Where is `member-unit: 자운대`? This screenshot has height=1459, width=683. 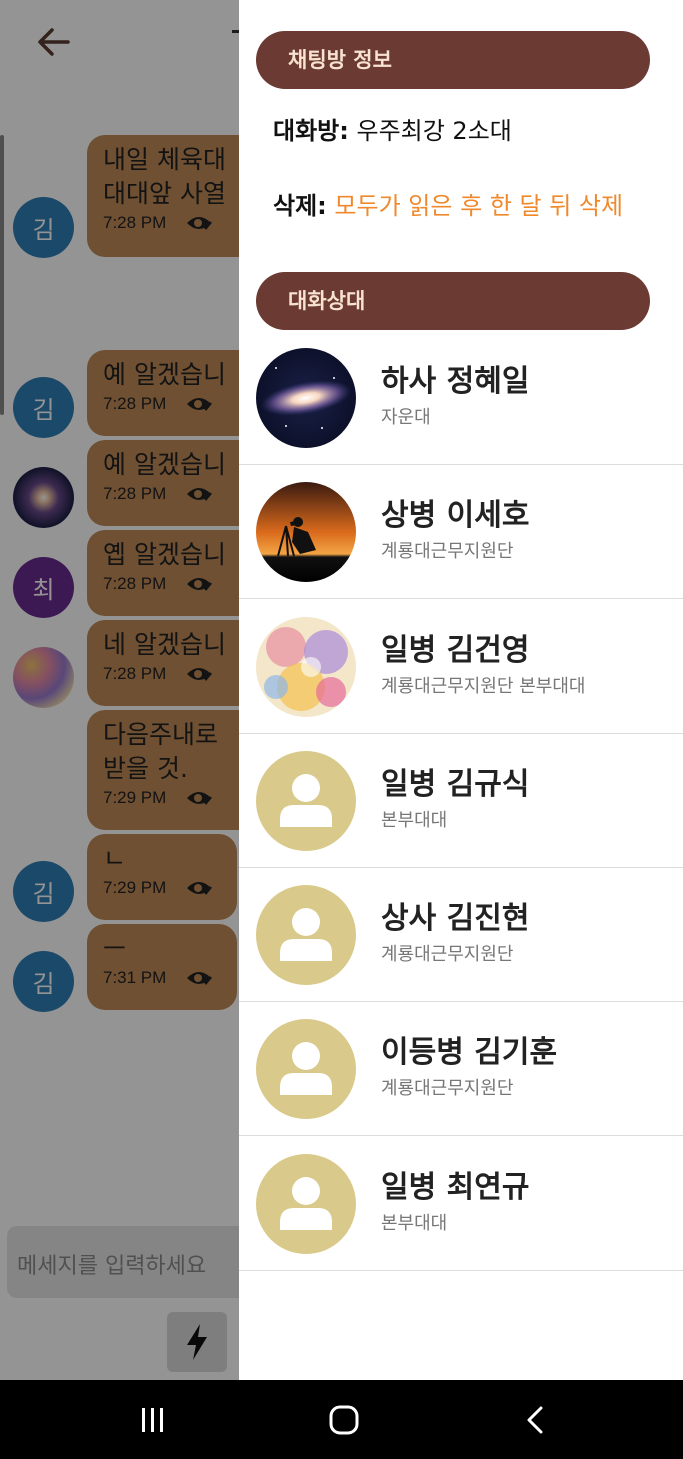 member-unit: 자운대 is located at coordinates (406, 417).